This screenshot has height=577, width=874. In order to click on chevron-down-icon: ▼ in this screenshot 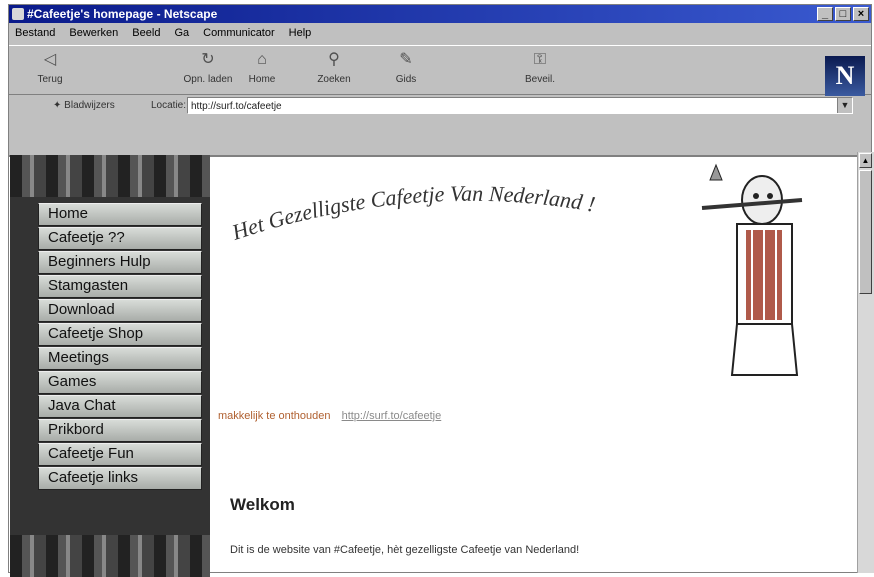, I will do `click(844, 105)`.